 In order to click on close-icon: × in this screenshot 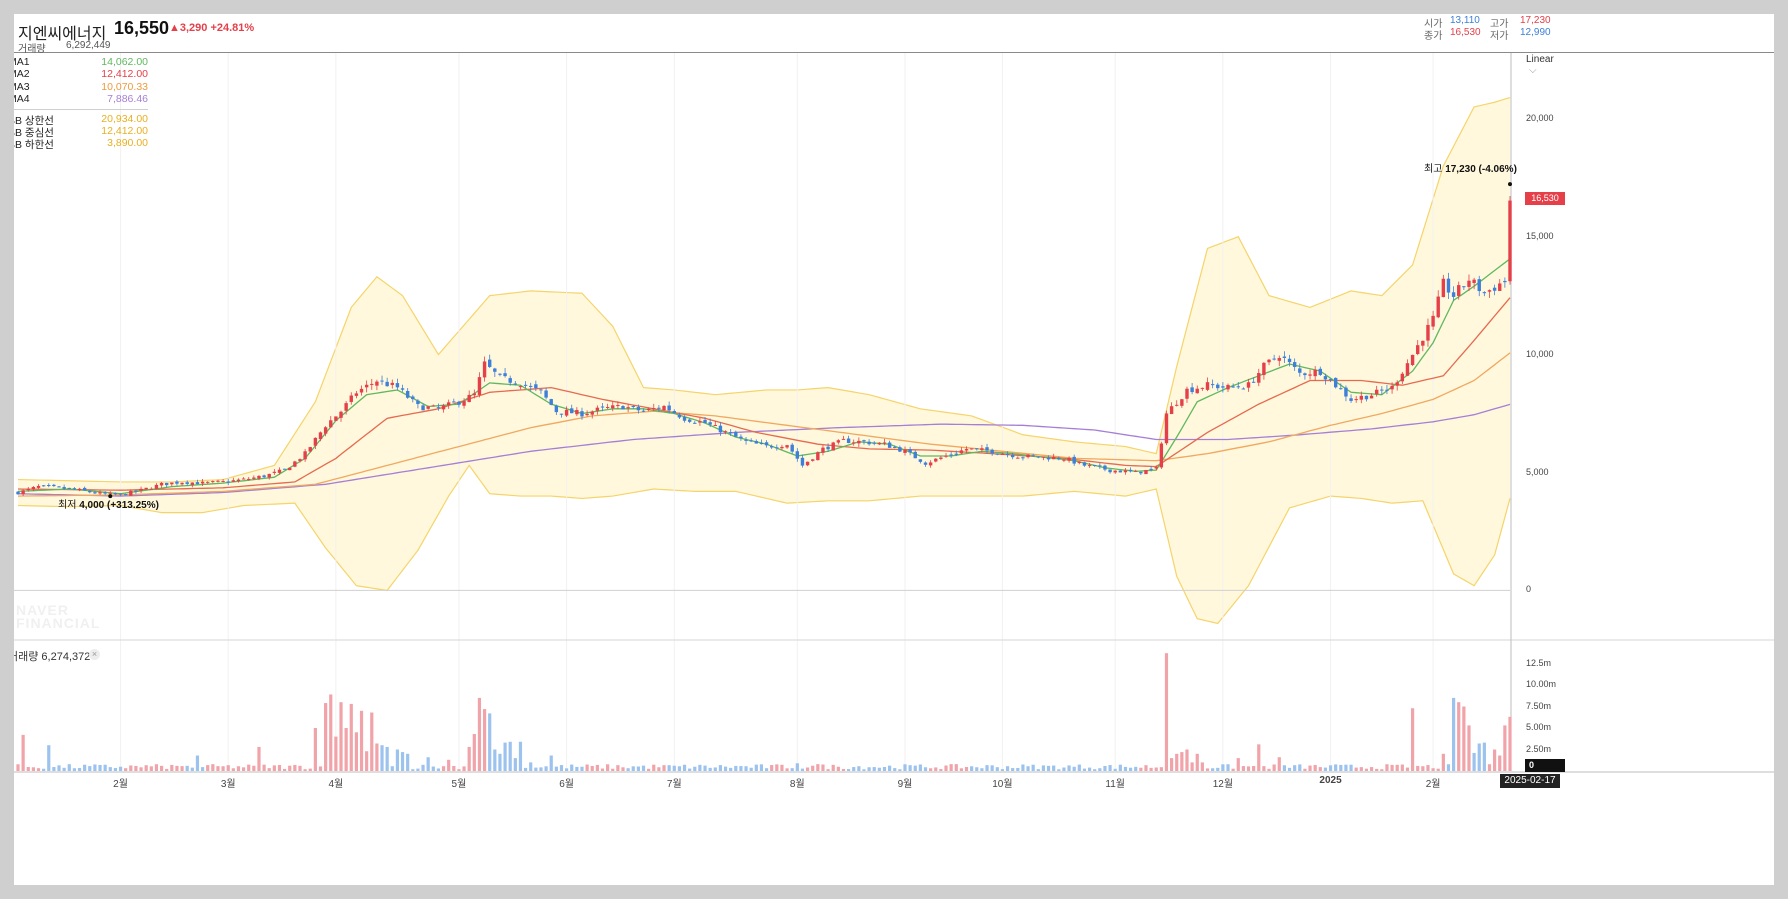, I will do `click(94, 654)`.